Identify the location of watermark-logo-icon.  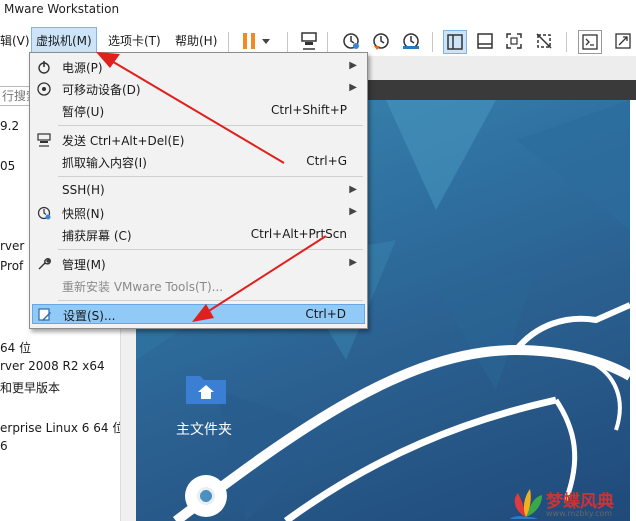
(526, 504).